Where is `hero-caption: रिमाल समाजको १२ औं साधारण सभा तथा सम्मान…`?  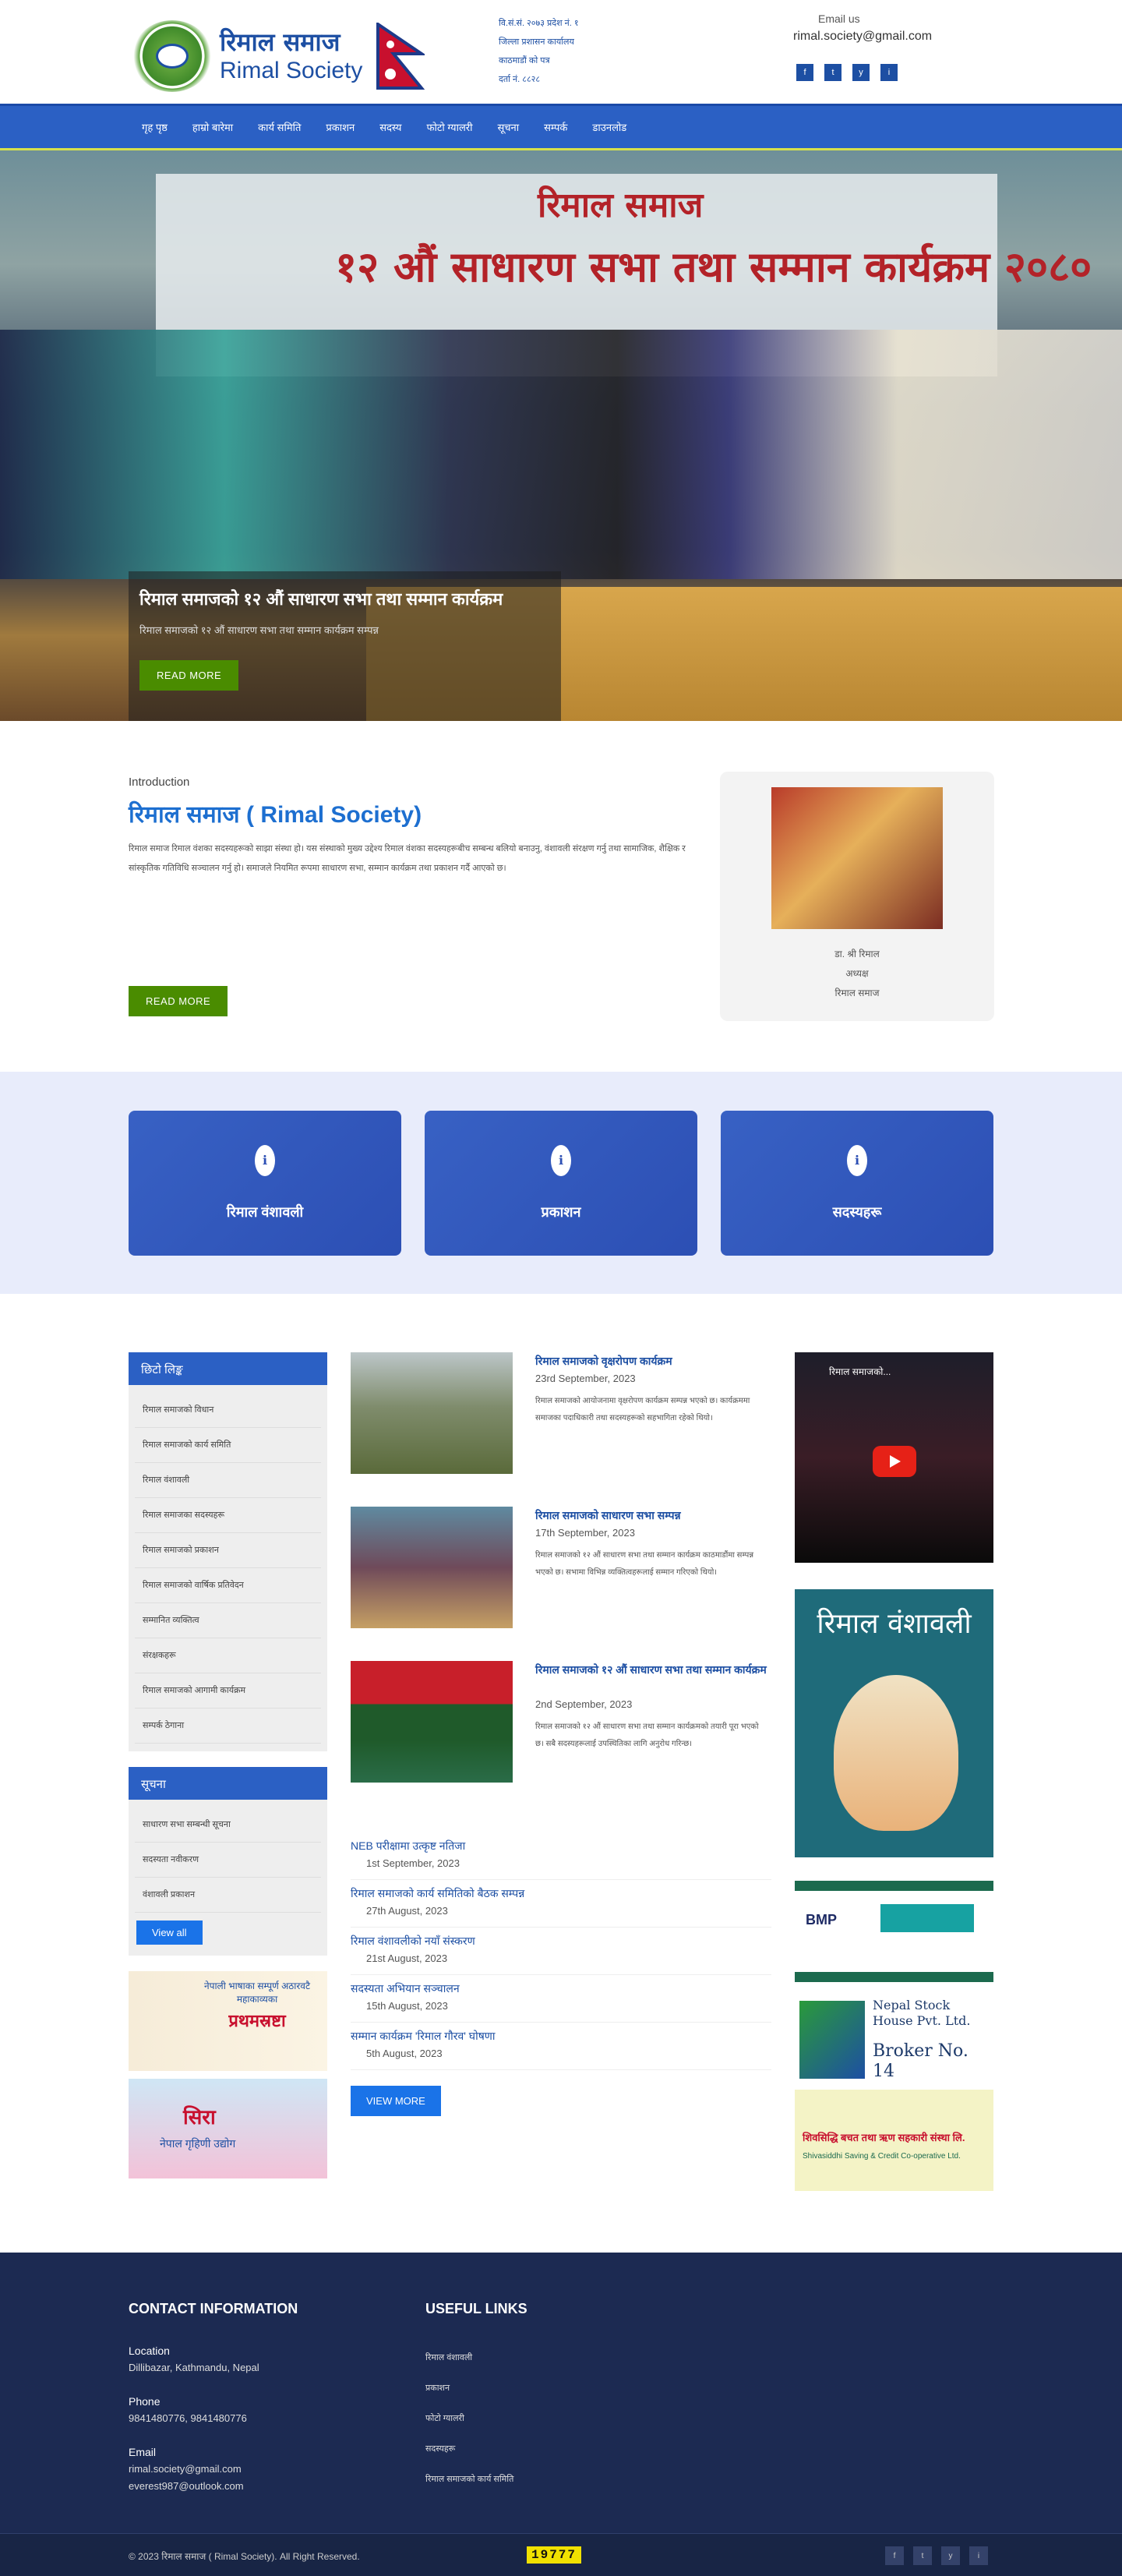
hero-caption: रिमाल समाजको १२ औं साधारण सभा तथा सम्मान… is located at coordinates (345, 646).